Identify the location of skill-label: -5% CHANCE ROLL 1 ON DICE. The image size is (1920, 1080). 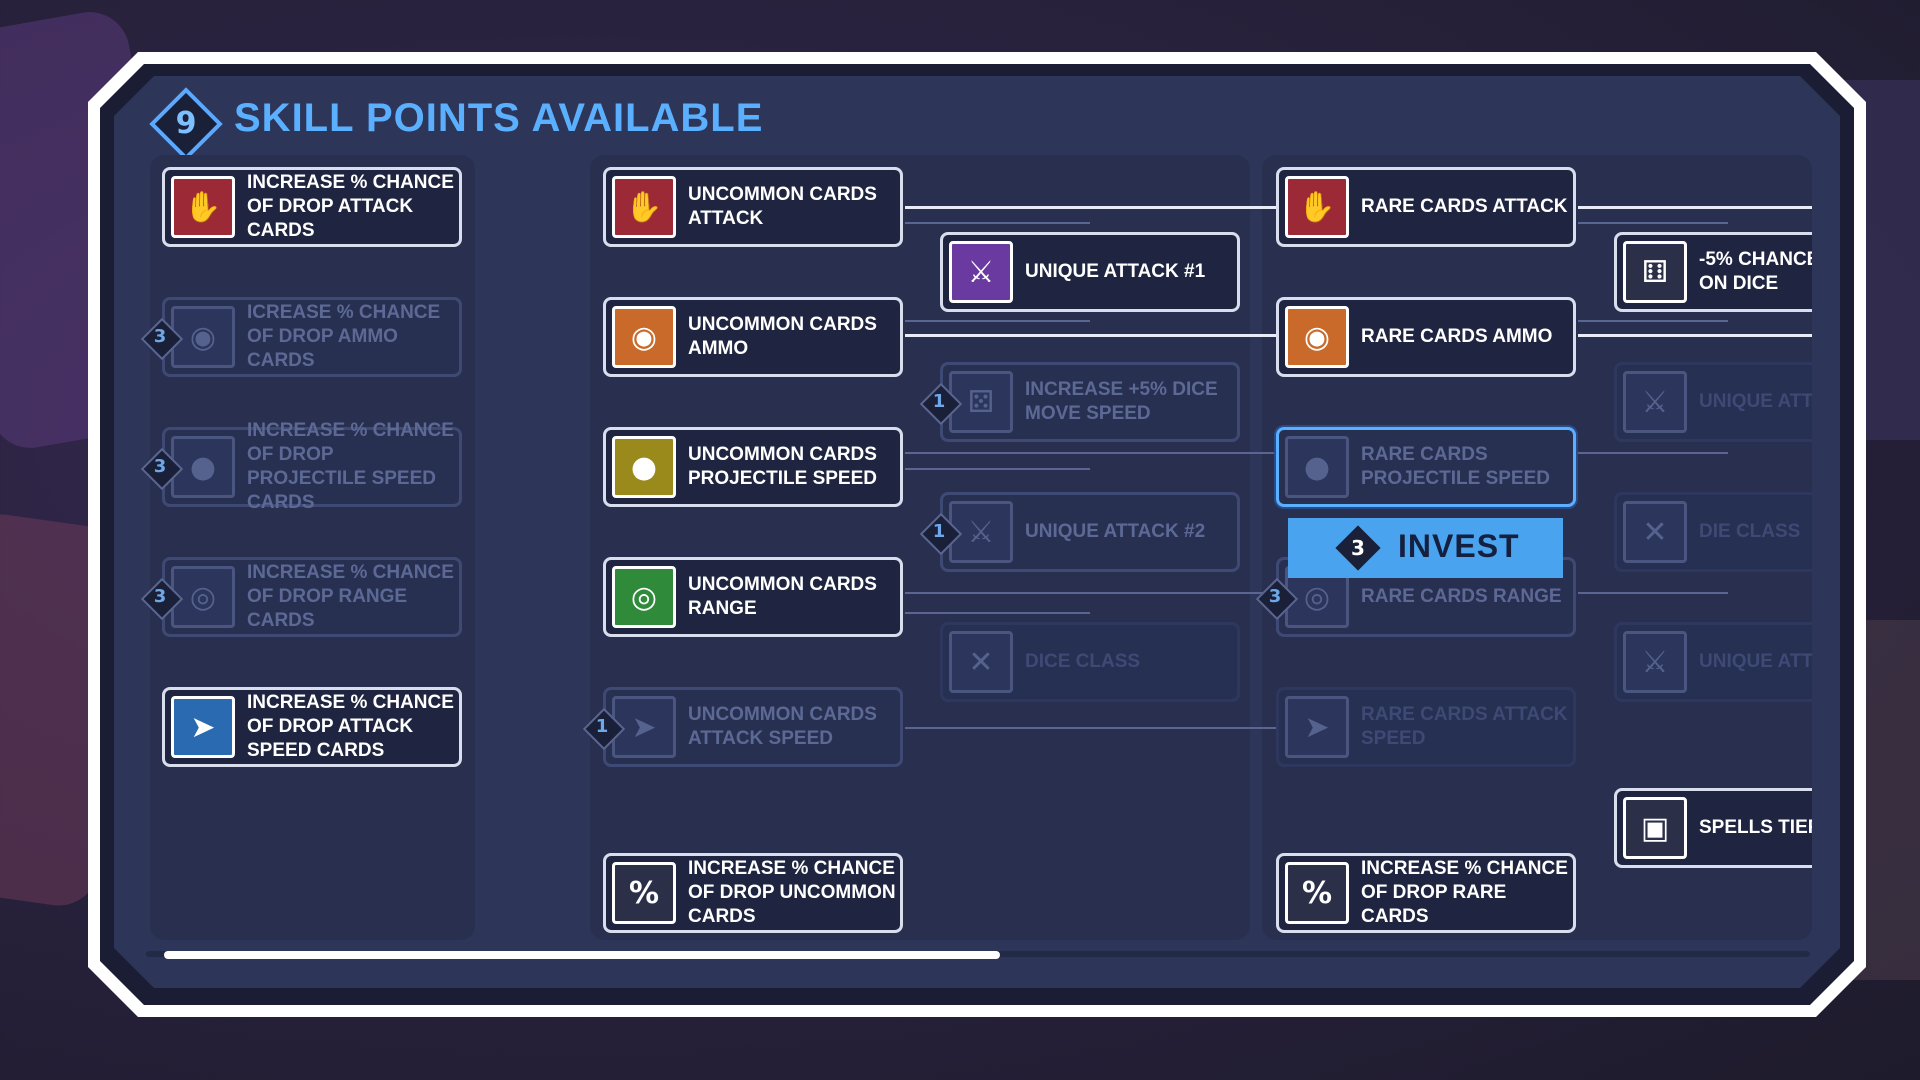
(1755, 271).